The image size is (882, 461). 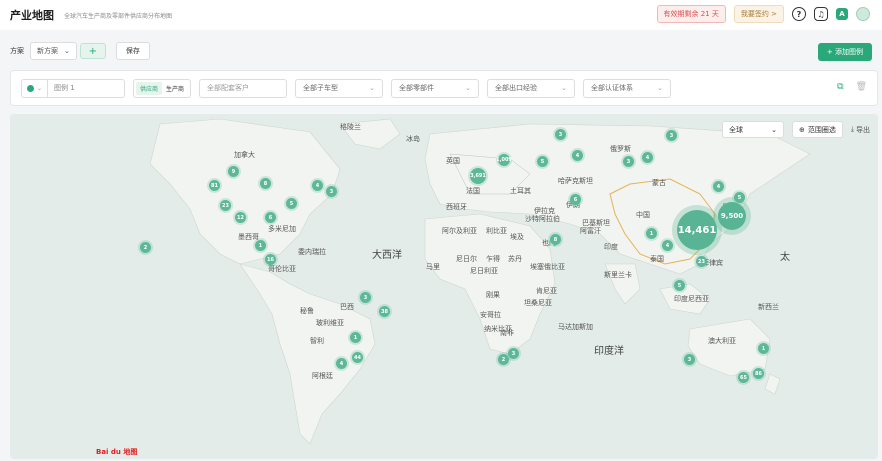 I want to click on cluster-marker: 3,691, so click(x=478, y=176).